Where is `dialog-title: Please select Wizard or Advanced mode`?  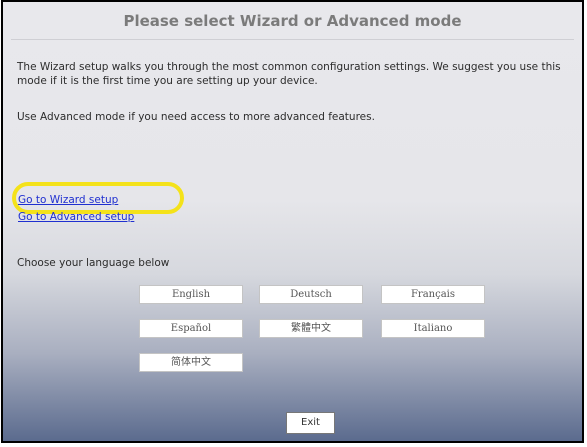
dialog-title: Please select Wizard or Advanced mode is located at coordinates (292, 21).